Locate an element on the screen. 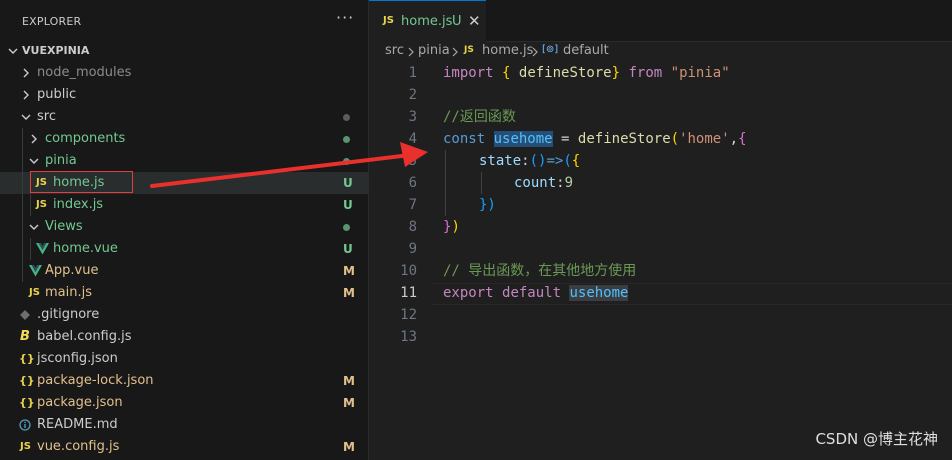 This screenshot has width=952, height=460. tree-item-readme: README.md is located at coordinates (184, 425).